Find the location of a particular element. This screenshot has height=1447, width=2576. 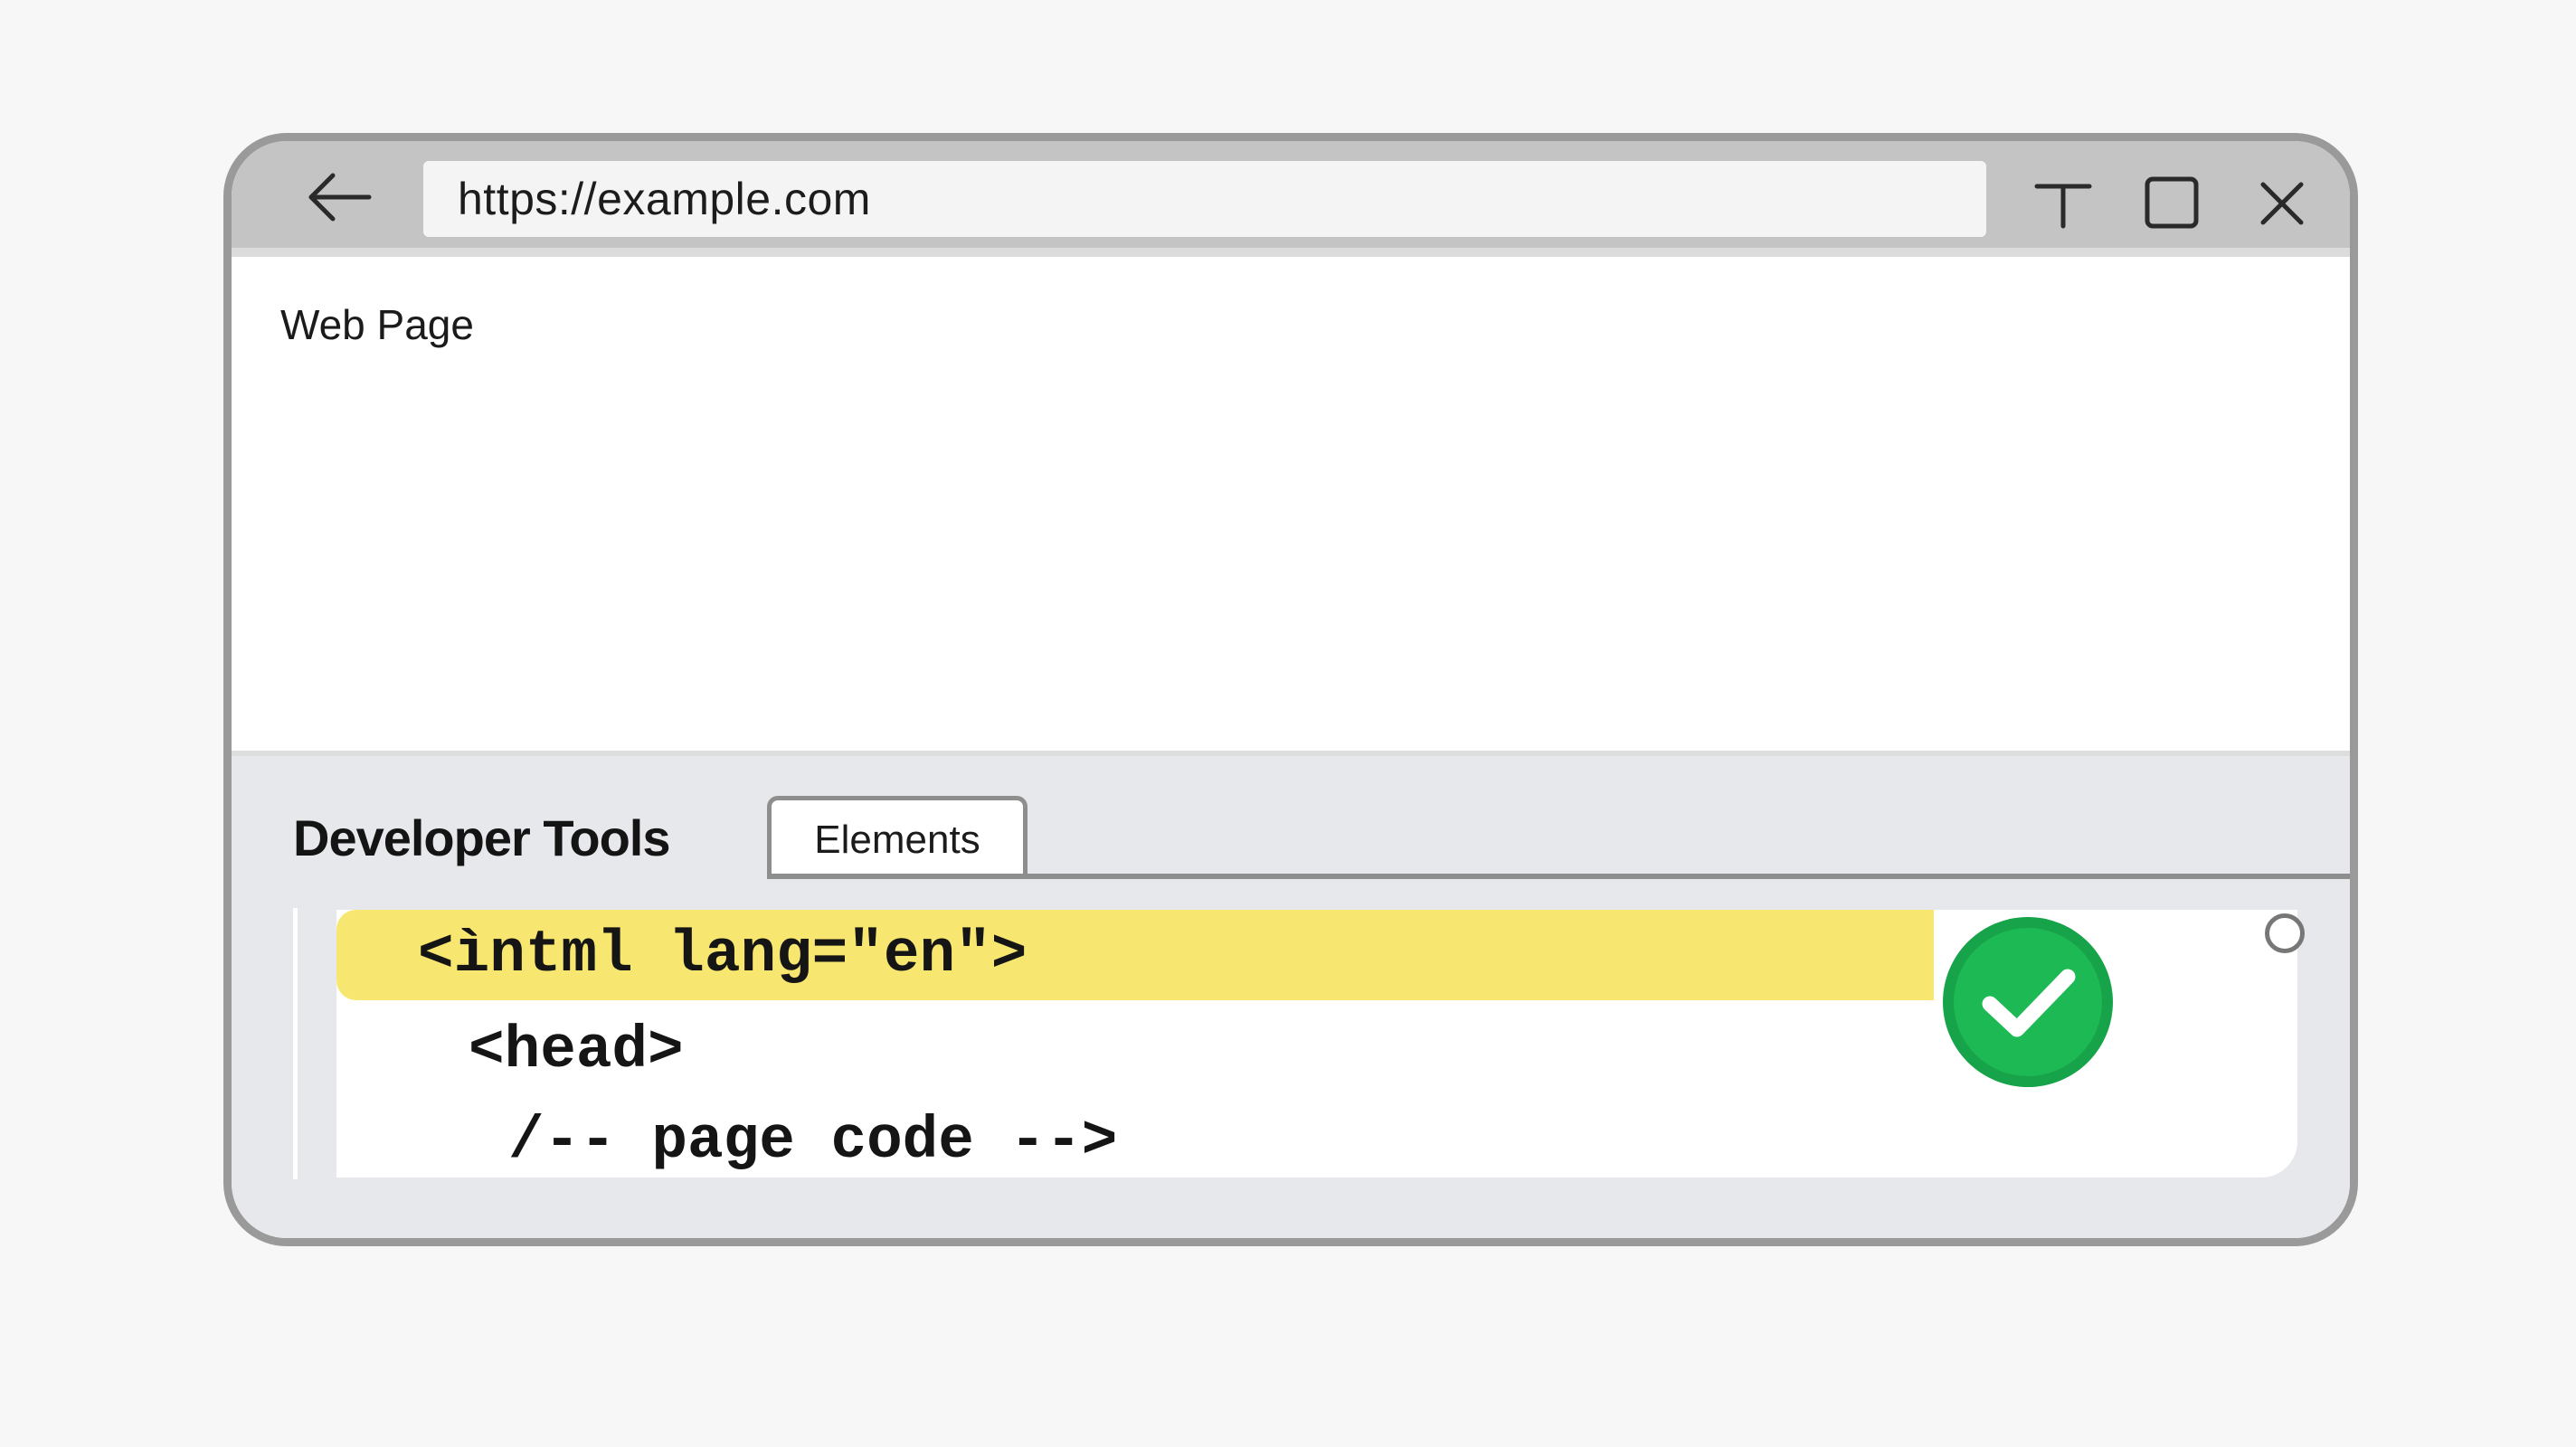

close-icon is located at coordinates (2282, 204).